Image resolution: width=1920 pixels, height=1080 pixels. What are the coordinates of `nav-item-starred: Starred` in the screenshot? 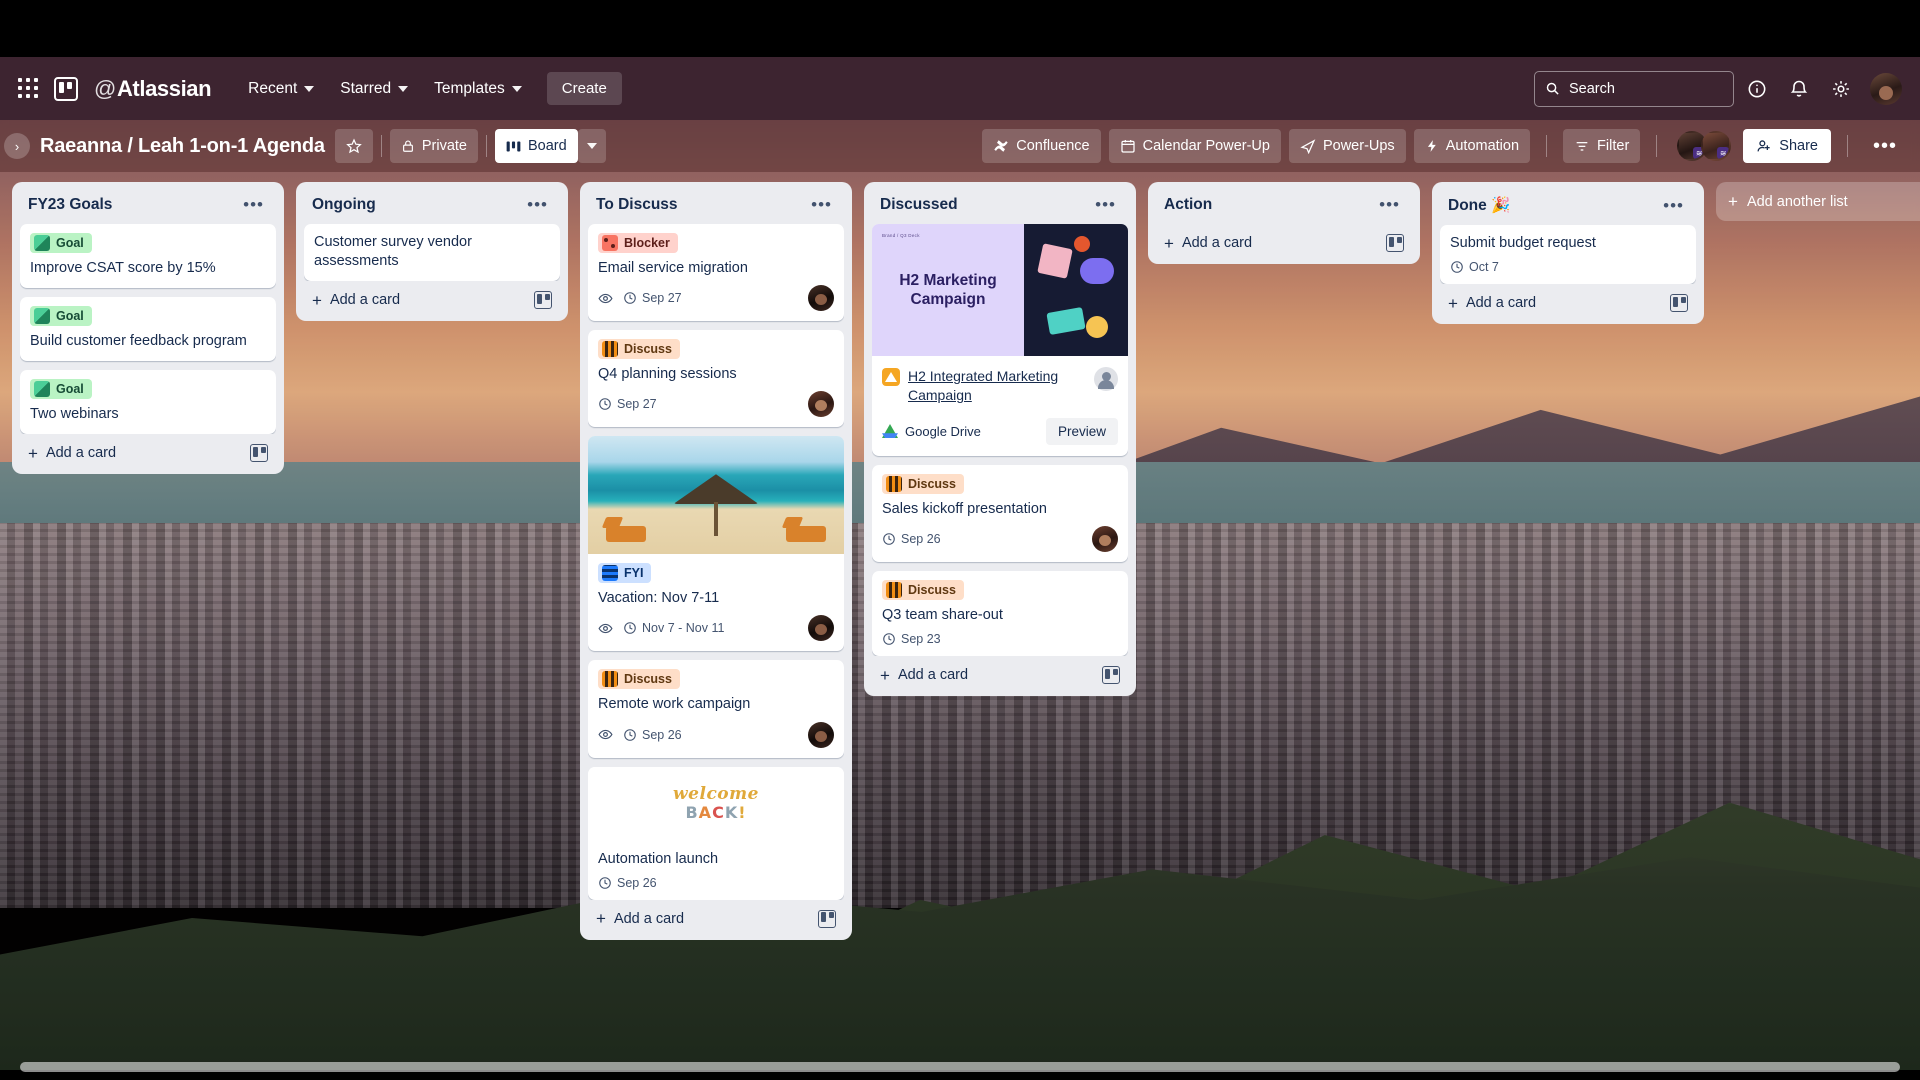 It's located at (374, 89).